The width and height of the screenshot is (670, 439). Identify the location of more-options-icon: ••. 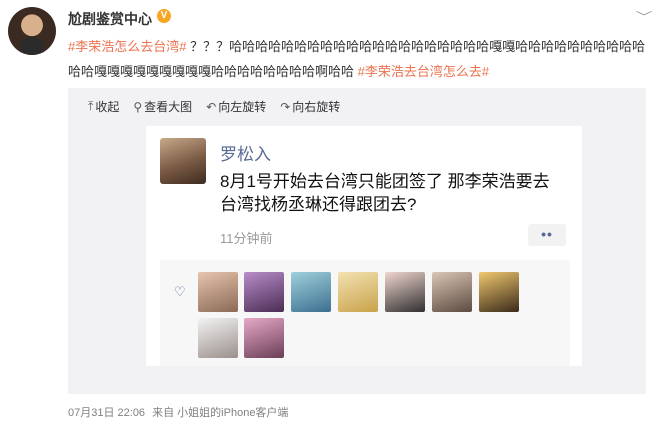
(547, 235).